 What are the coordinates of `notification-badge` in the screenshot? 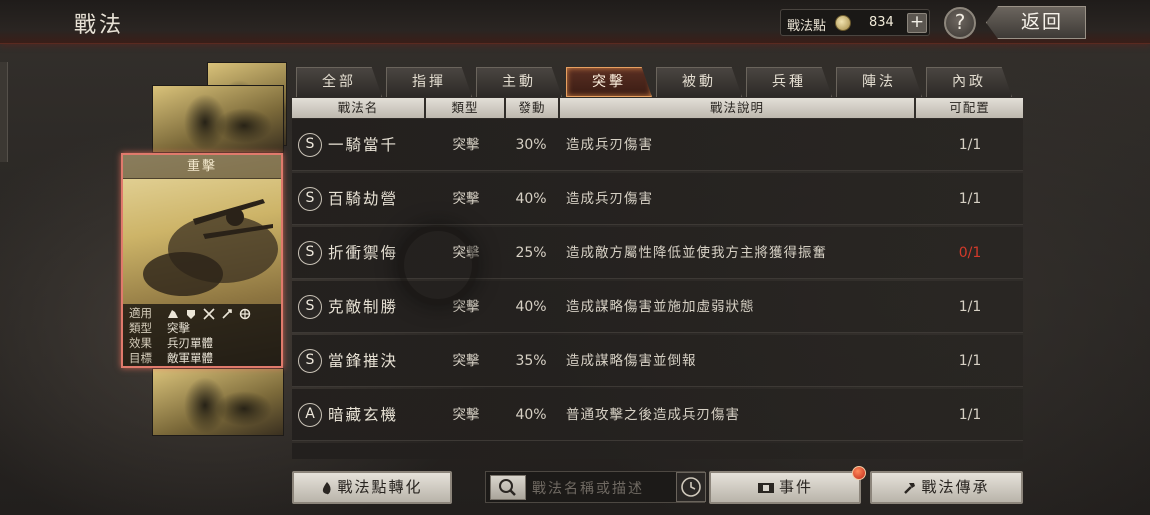 It's located at (859, 473).